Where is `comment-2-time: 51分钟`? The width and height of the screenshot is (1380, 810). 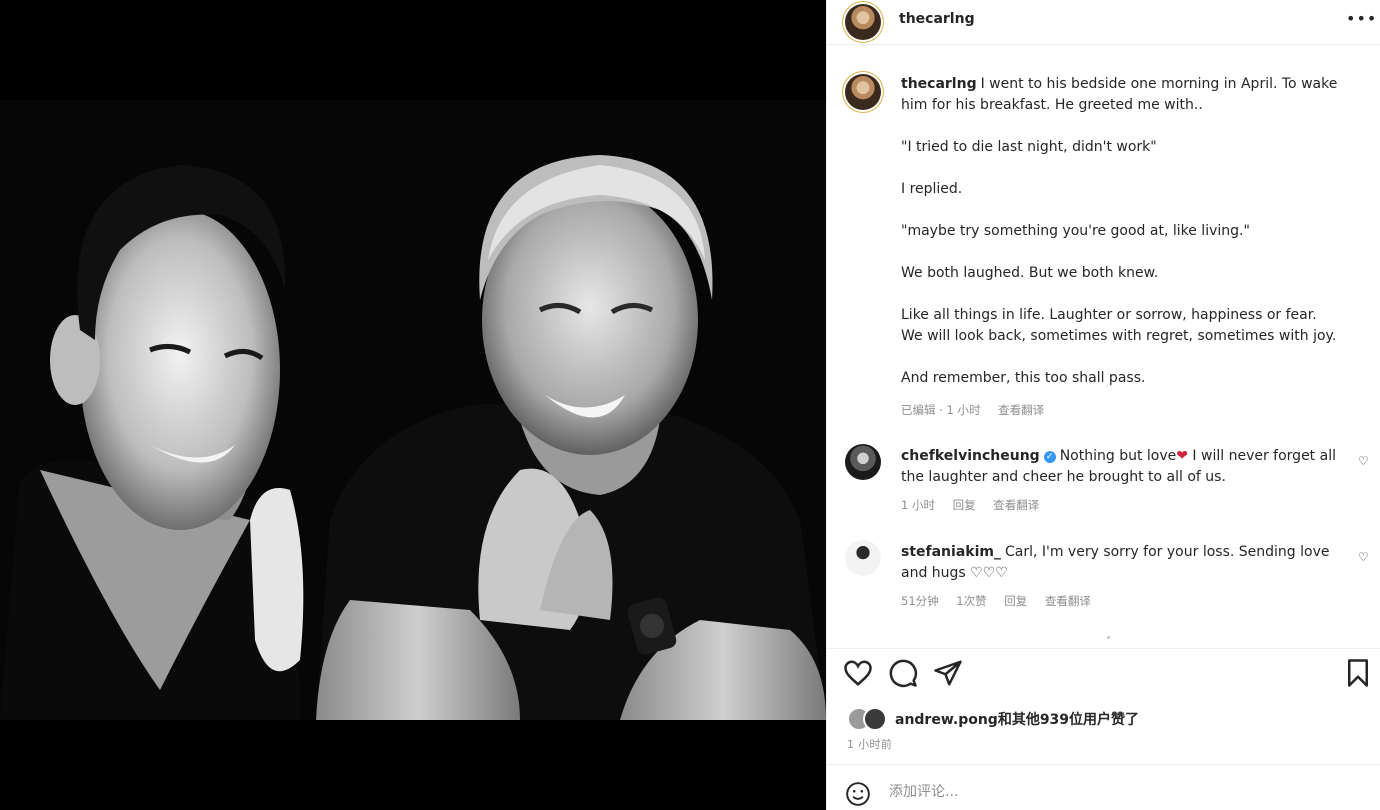 comment-2-time: 51分钟 is located at coordinates (920, 601).